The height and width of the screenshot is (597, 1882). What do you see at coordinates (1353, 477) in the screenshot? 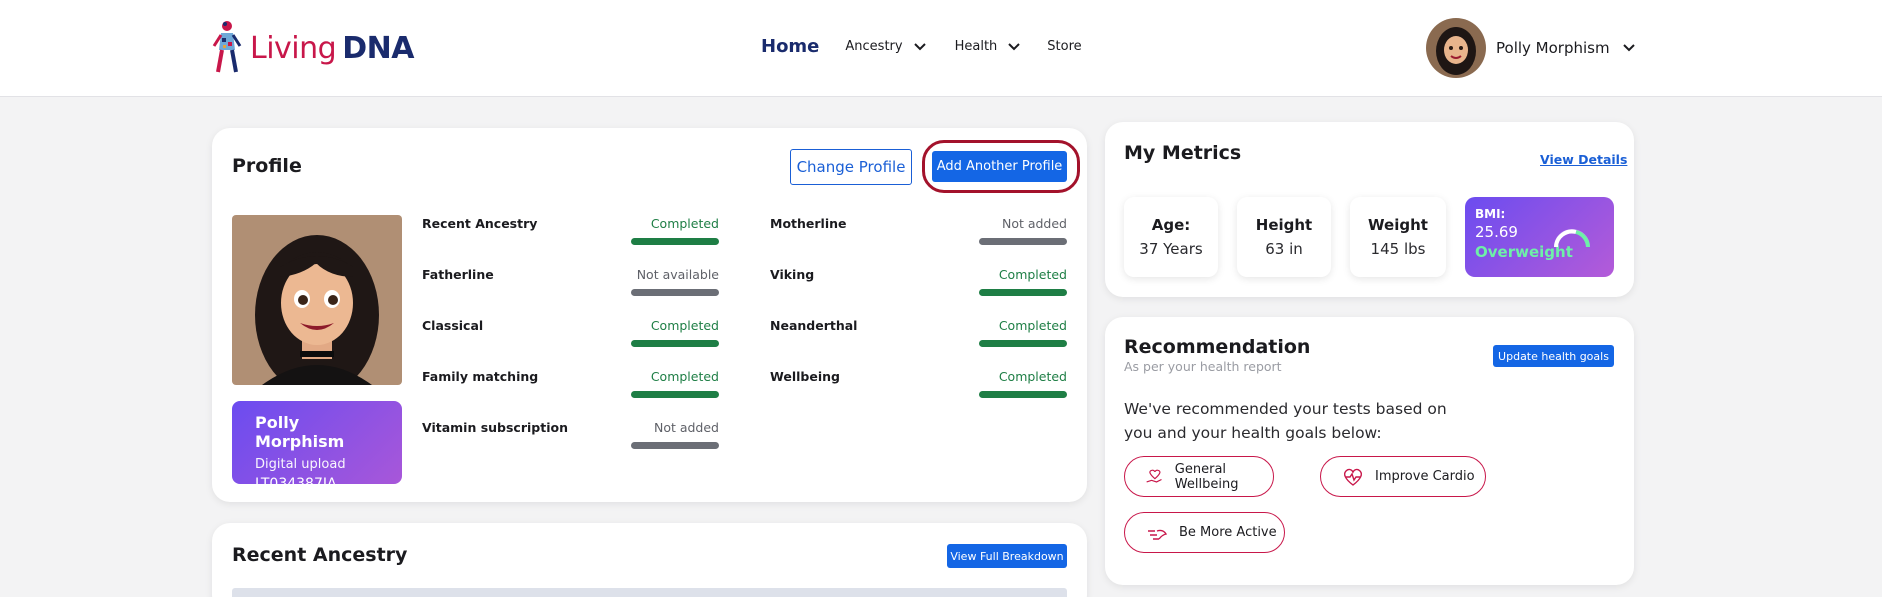
I see `heartbeat-icon` at bounding box center [1353, 477].